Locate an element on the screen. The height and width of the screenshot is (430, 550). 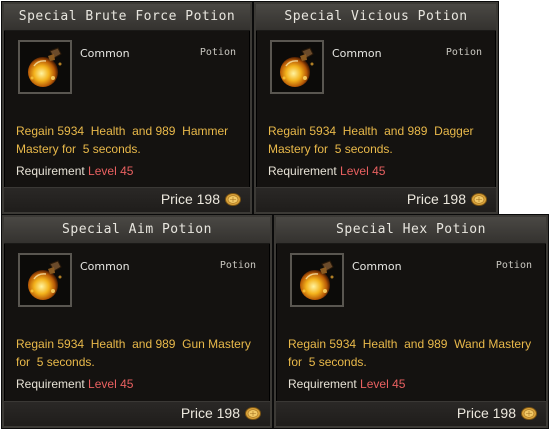
item-title: Special Aim Potion is located at coordinates (137, 230).